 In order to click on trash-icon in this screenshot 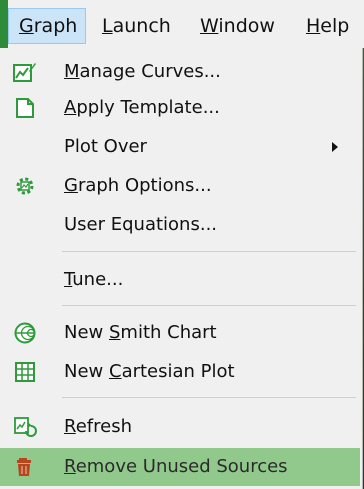, I will do `click(25, 467)`.